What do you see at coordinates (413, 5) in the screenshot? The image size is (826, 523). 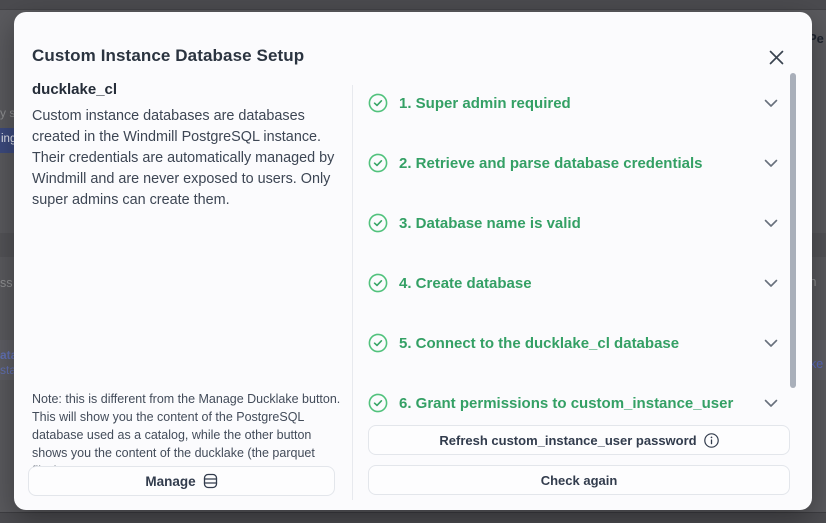 I see `background-topbar` at bounding box center [413, 5].